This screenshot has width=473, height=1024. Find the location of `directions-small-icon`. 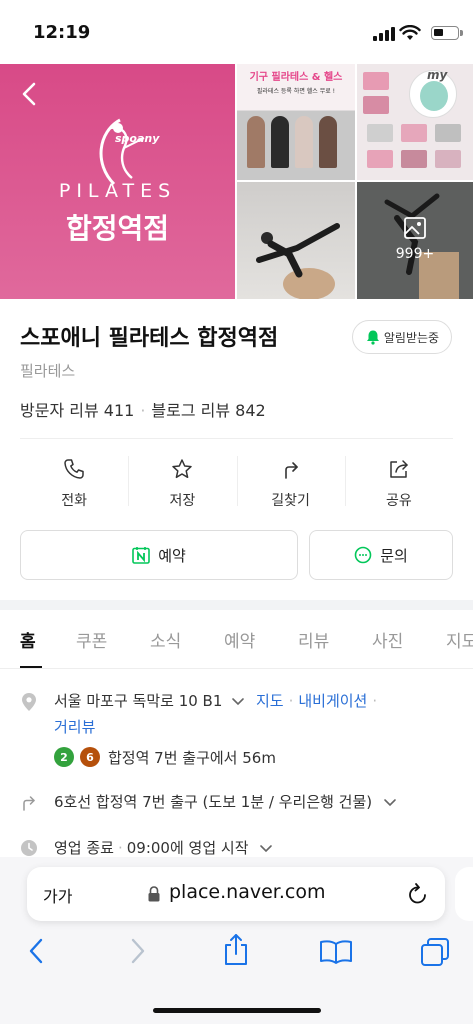

directions-small-icon is located at coordinates (29, 803).